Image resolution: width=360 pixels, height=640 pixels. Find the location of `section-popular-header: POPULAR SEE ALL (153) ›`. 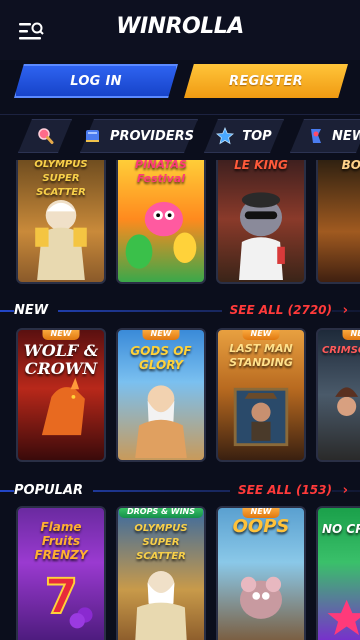

section-popular-header: POPULAR SEE ALL (153) › is located at coordinates (180, 492).